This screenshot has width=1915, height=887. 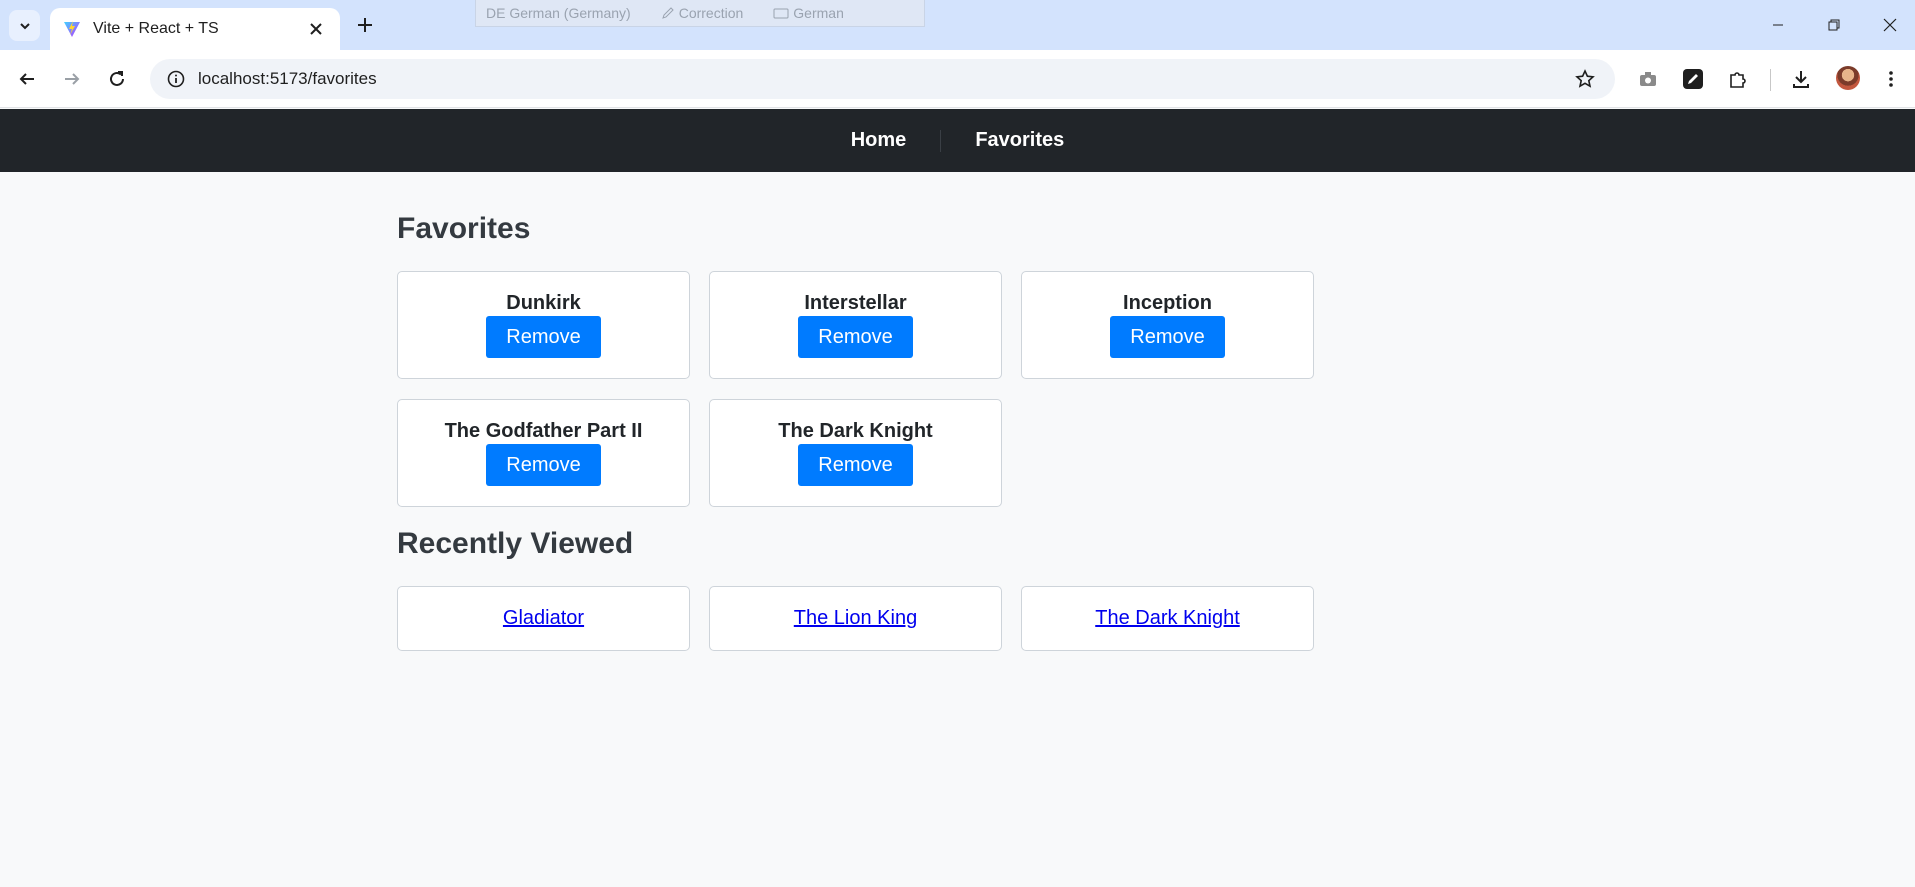 I want to click on favorites-heading: Favorites, so click(x=464, y=228).